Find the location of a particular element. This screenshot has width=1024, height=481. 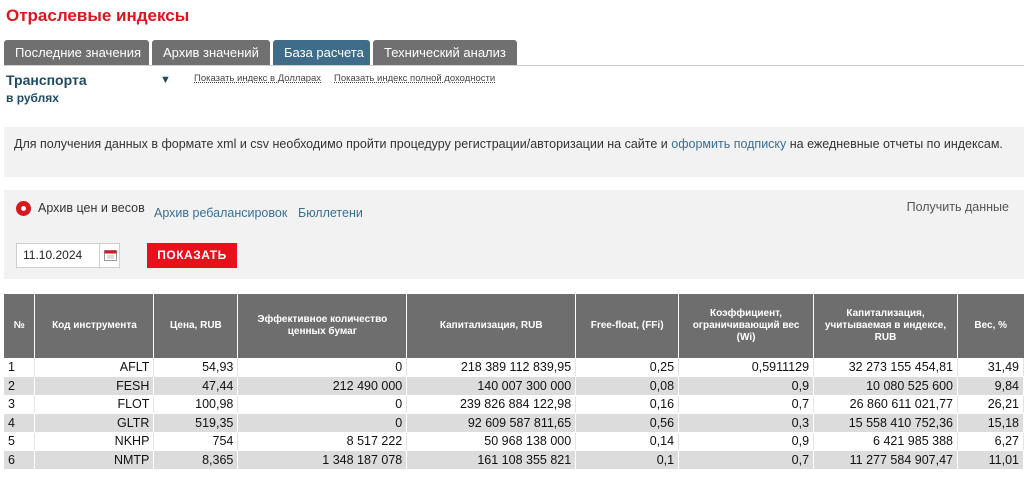

cell-free-float: 0,08 is located at coordinates (627, 386).